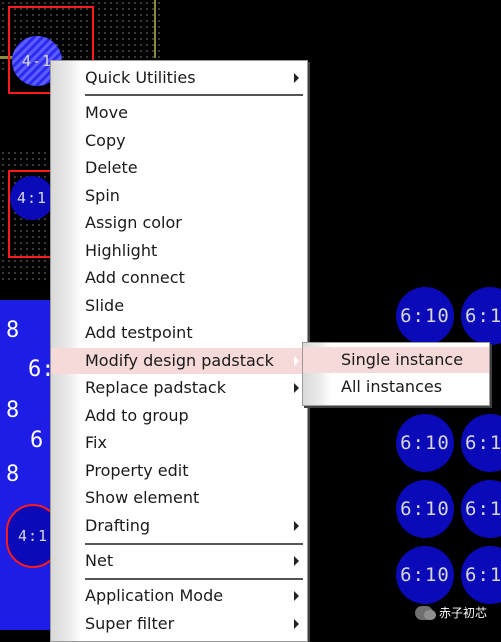  I want to click on menu-item-quick-utilities: Quick Utilities, so click(179, 78).